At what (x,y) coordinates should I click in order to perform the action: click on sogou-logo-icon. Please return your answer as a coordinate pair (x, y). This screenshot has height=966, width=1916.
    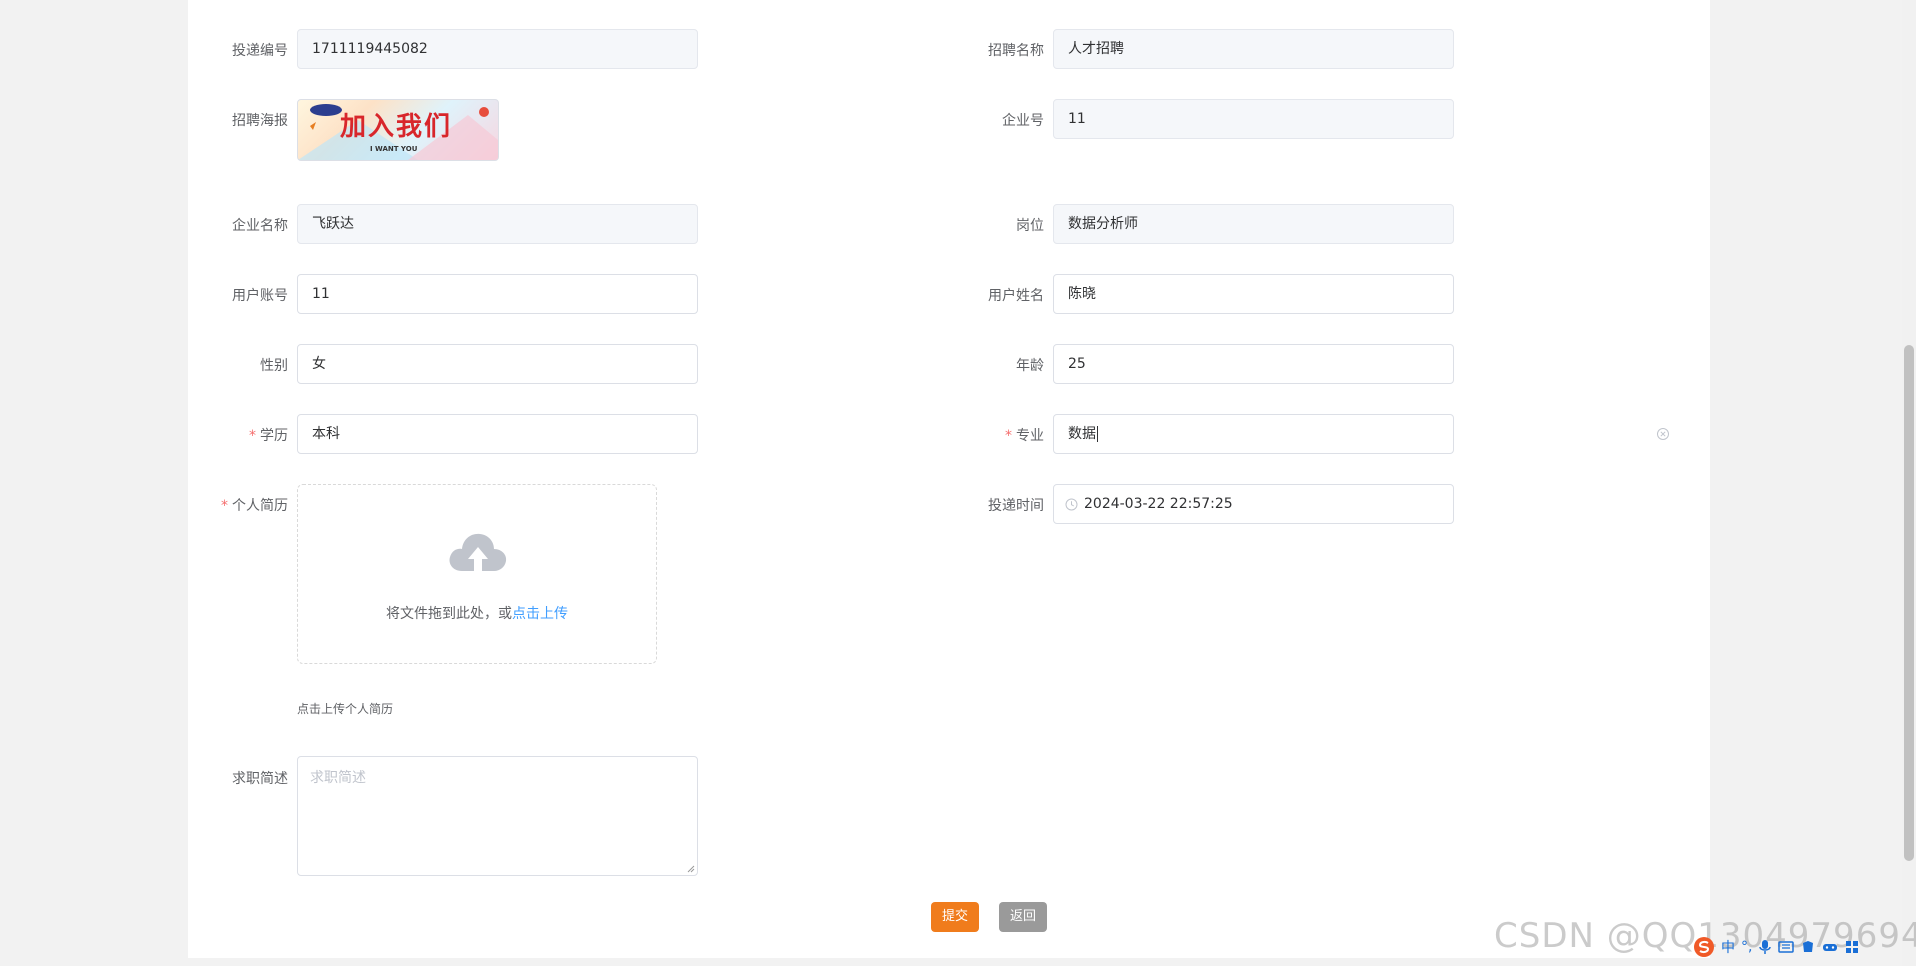
    Looking at the image, I should click on (1704, 947).